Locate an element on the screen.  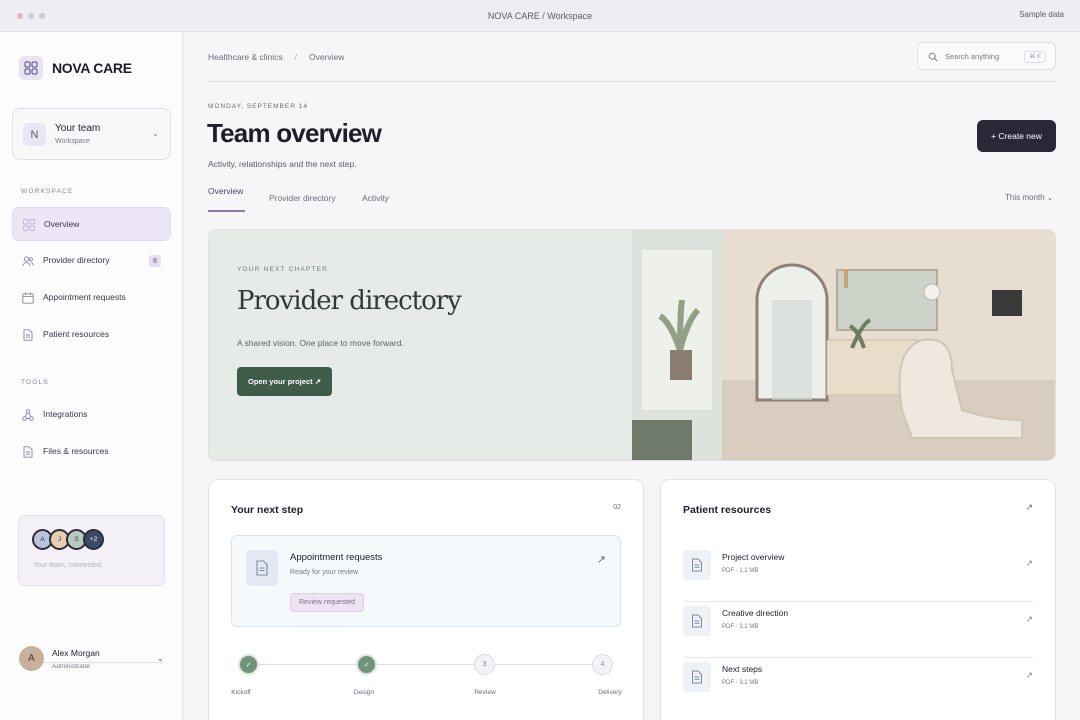
step-count: 02 is located at coordinates (617, 507).